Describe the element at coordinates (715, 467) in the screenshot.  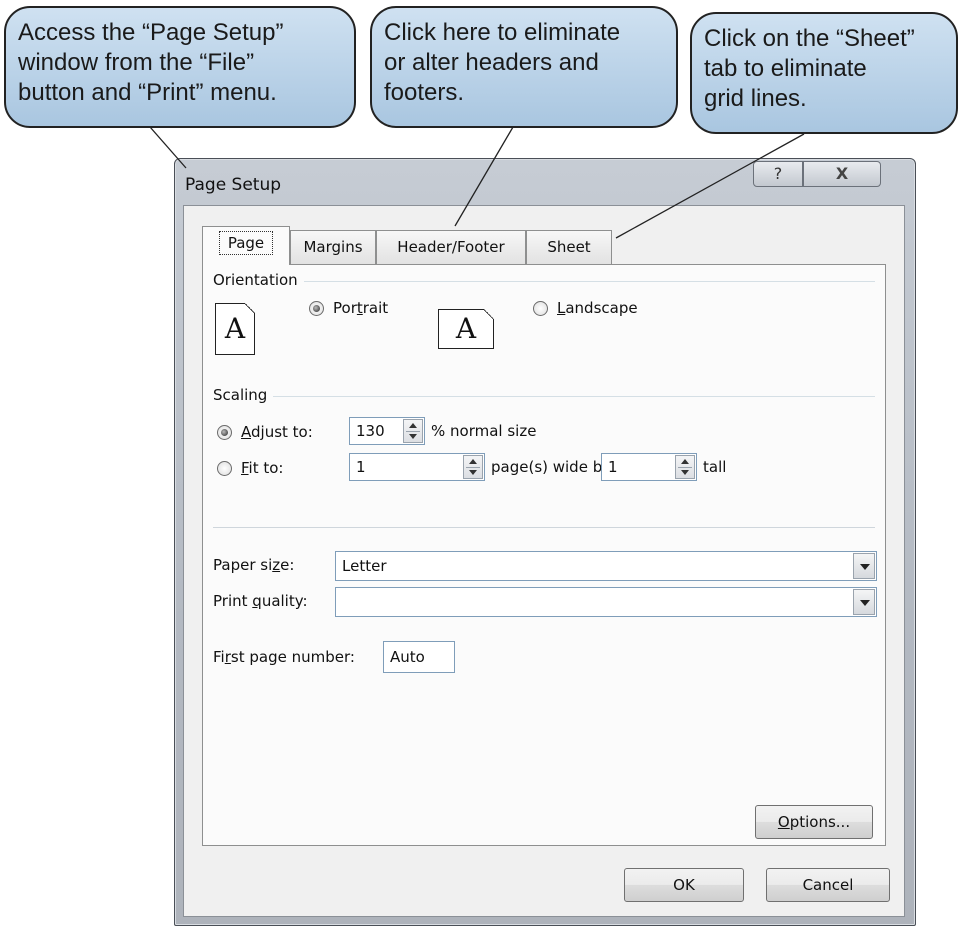
I see `pages-tall-suffix: tall` at that location.